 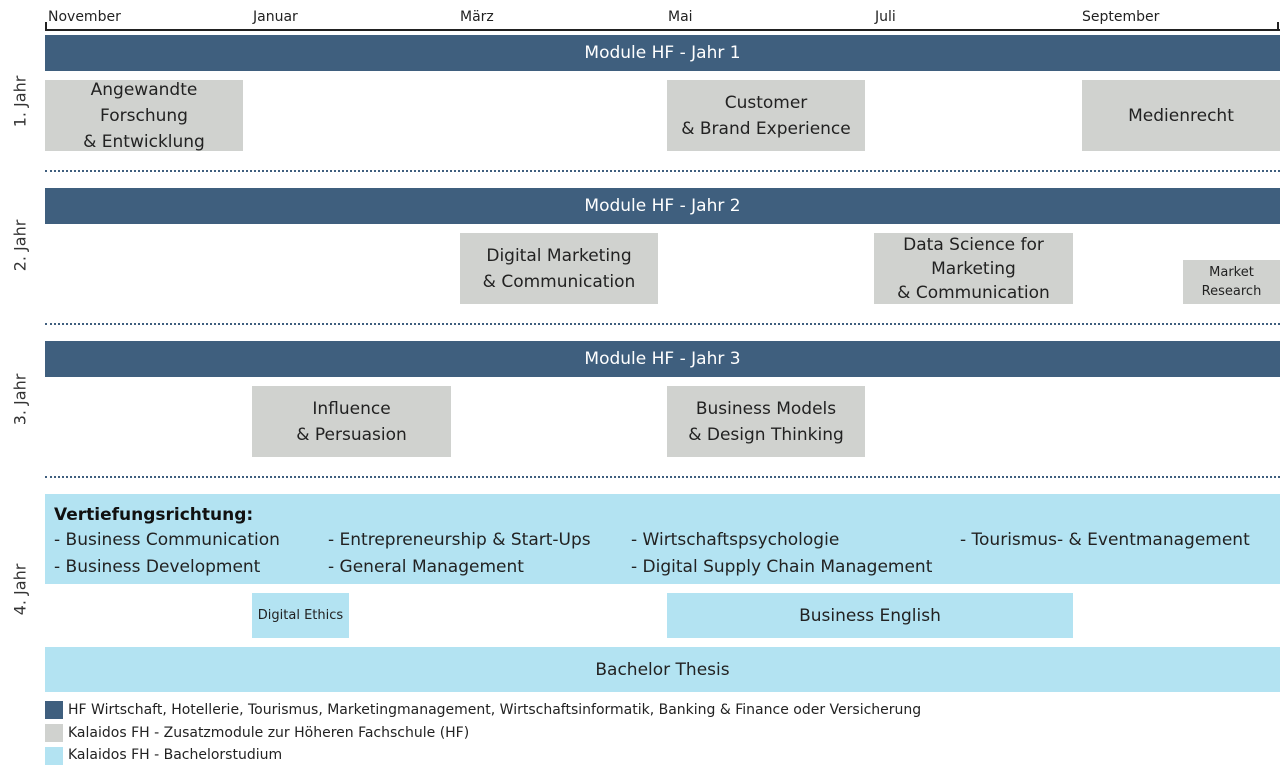 What do you see at coordinates (782, 567) in the screenshot?
I see `specialization-item: - Digital Supply Chain Management` at bounding box center [782, 567].